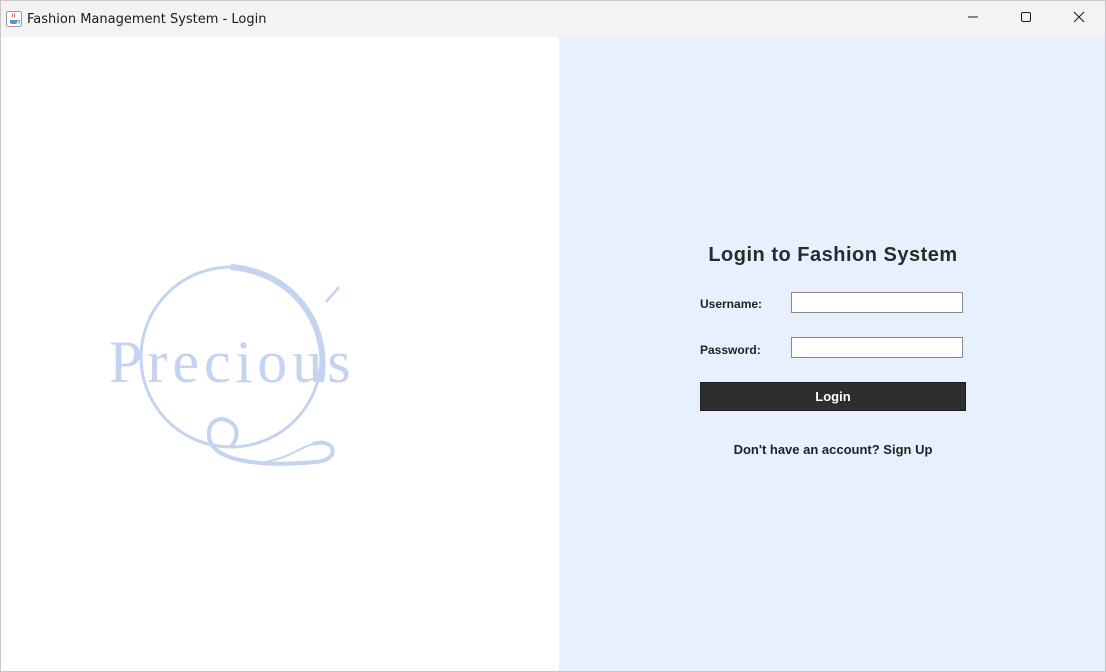 This screenshot has height=672, width=1106. I want to click on close-button, so click(1078, 19).